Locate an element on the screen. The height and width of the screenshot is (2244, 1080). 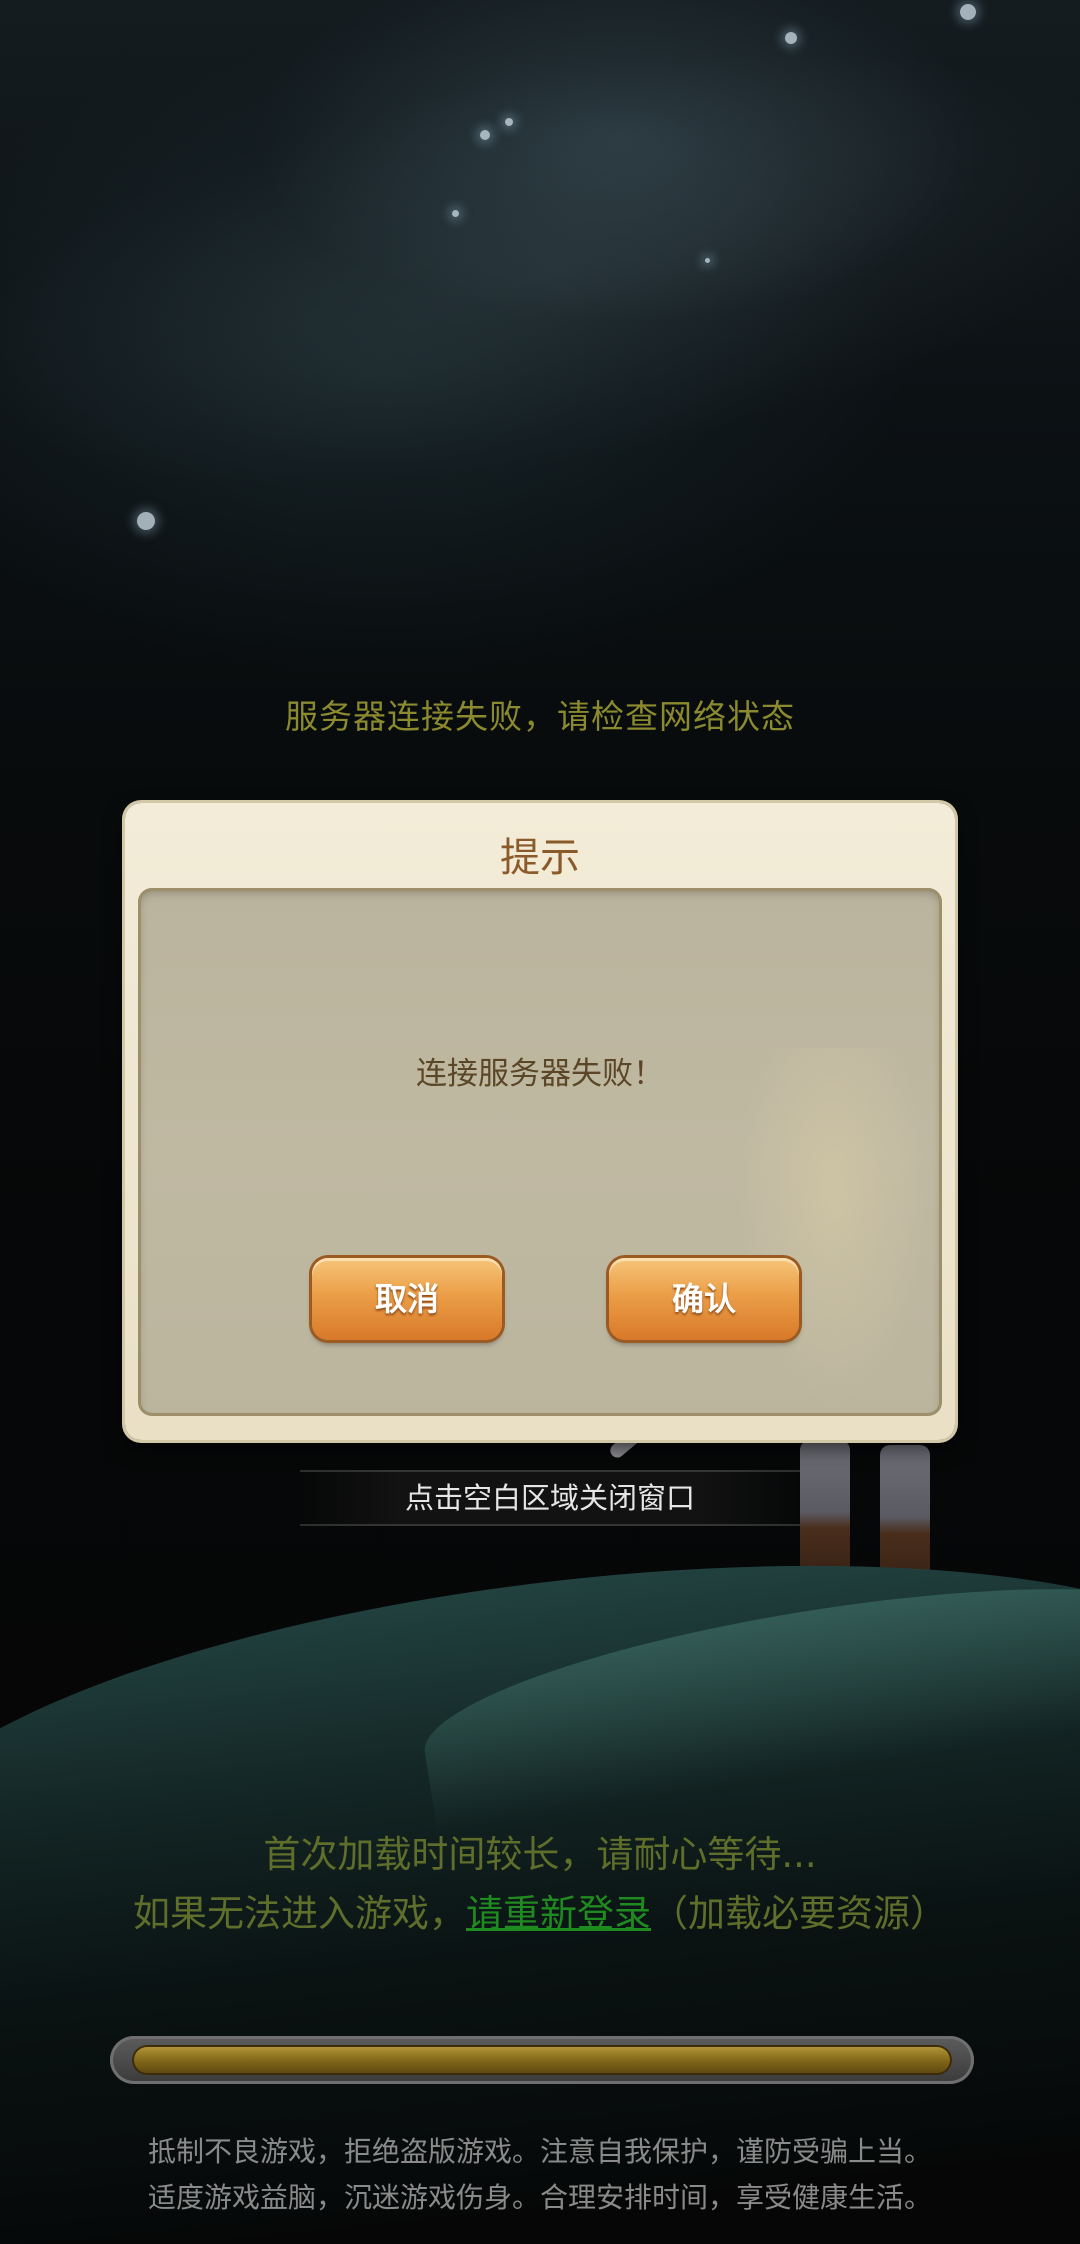
cancel-button: 取消 is located at coordinates (407, 1299).